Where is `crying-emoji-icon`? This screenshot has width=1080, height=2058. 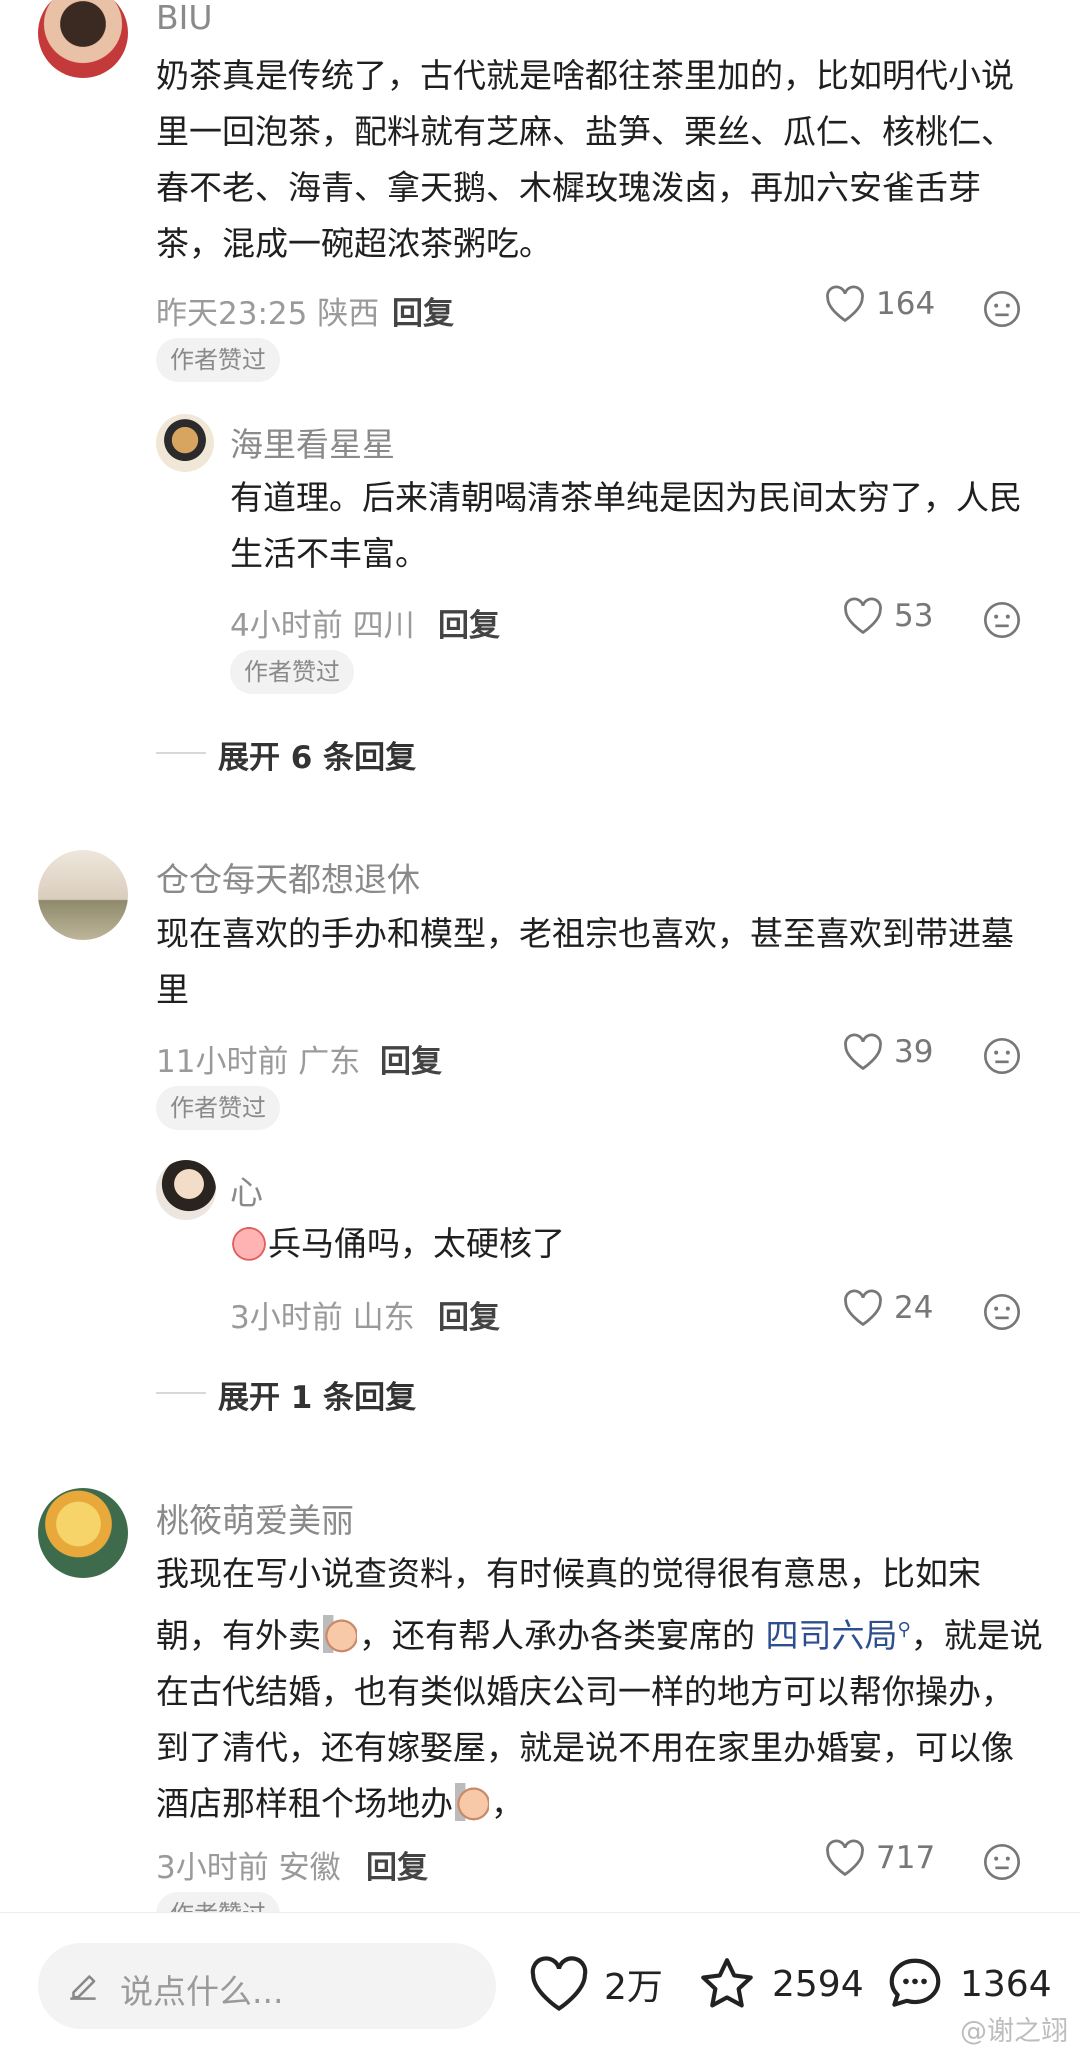 crying-emoji-icon is located at coordinates (249, 1242).